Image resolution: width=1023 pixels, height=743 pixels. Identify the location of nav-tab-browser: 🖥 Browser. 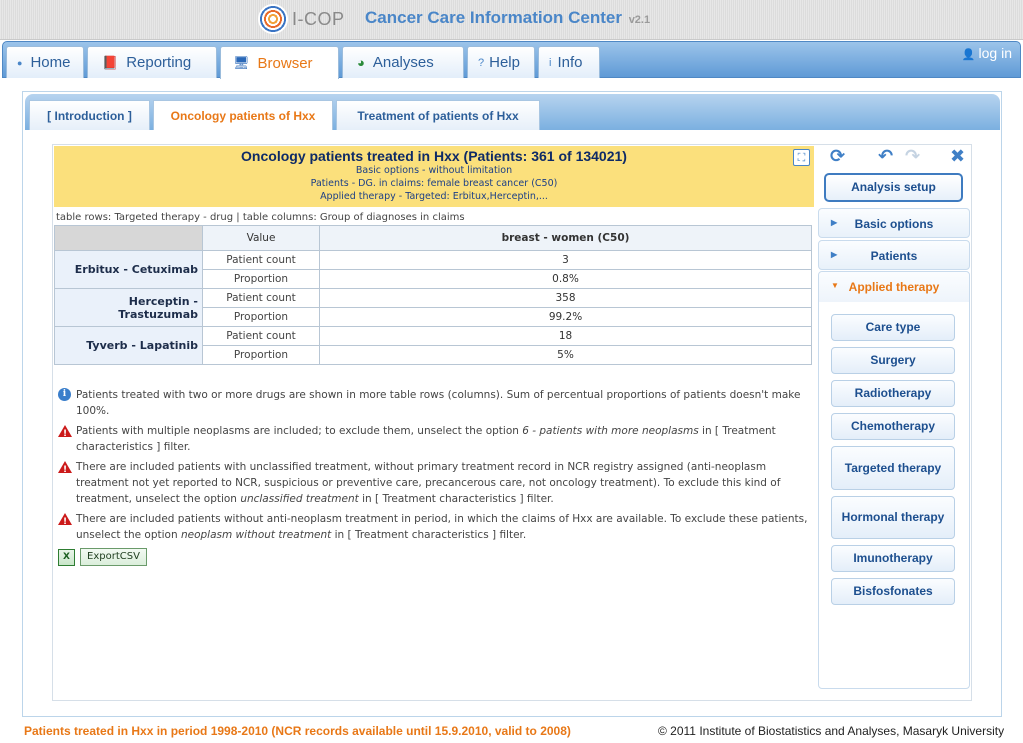
(279, 62).